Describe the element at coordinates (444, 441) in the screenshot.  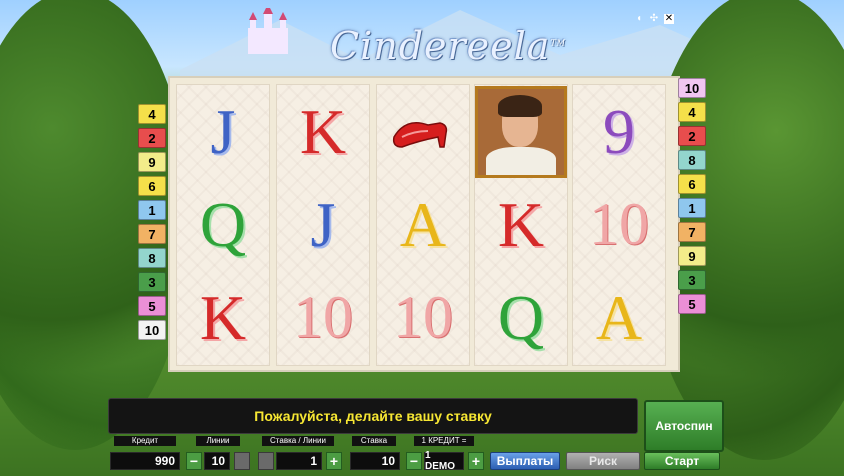
I see `denom-label: 1 КРЕДИТ =` at that location.